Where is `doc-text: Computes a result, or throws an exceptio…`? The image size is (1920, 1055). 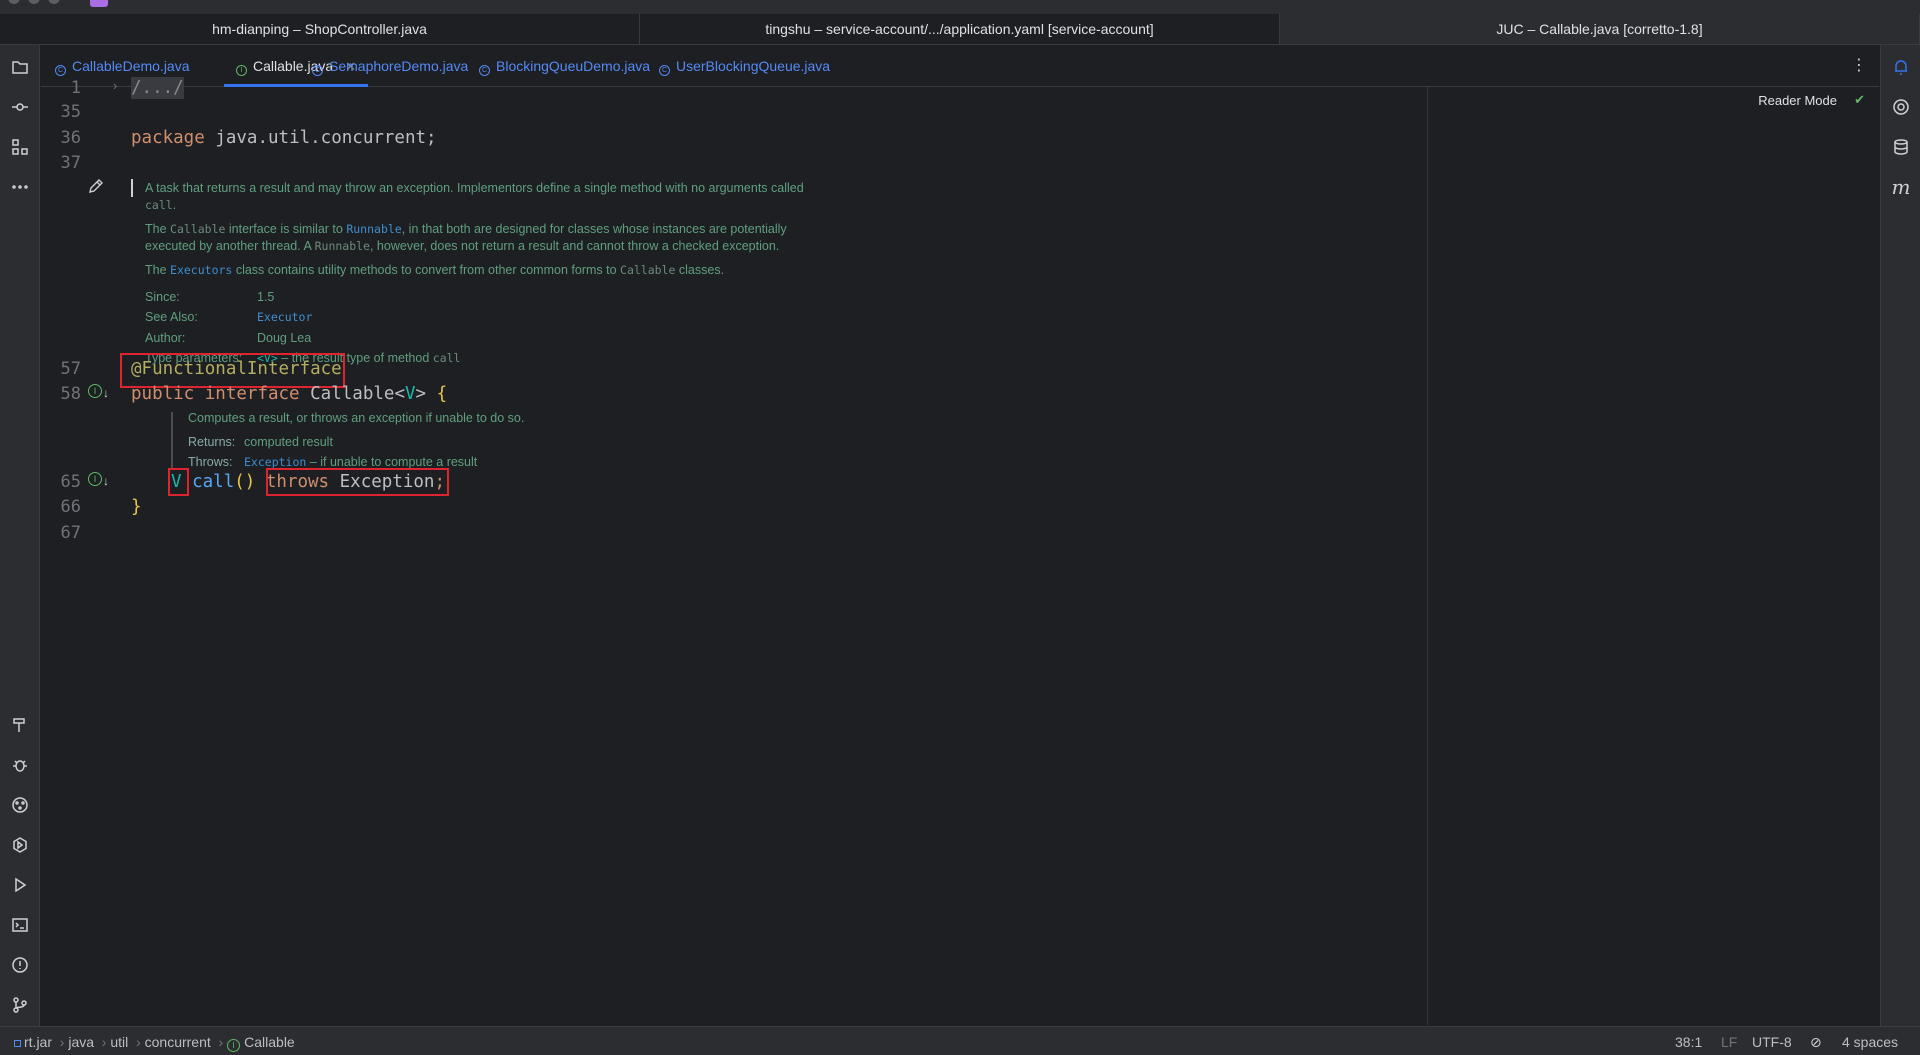 doc-text: Computes a result, or throws an exceptio… is located at coordinates (356, 418).